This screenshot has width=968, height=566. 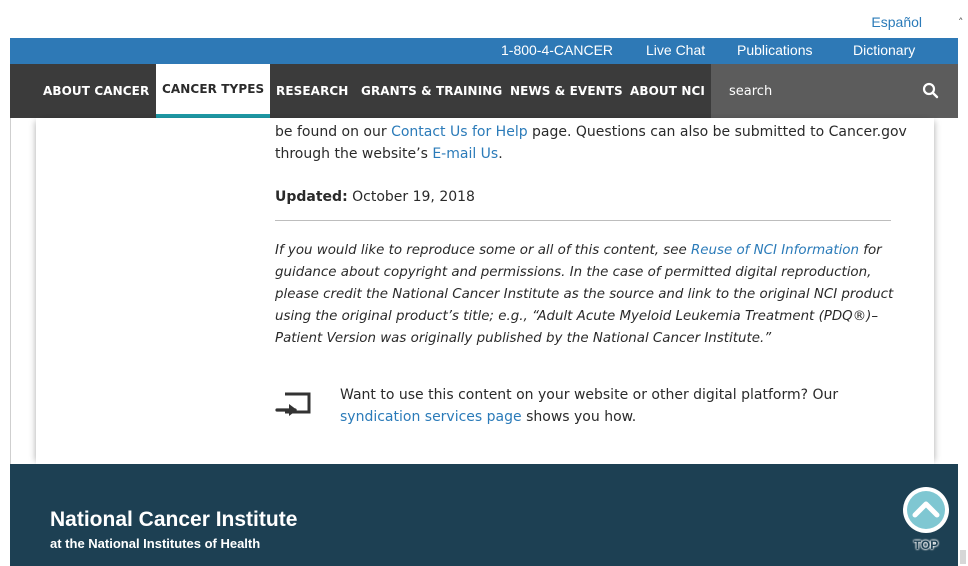 What do you see at coordinates (775, 250) in the screenshot?
I see `reuse-of-nci-information-link: Reuse of NCI Information` at bounding box center [775, 250].